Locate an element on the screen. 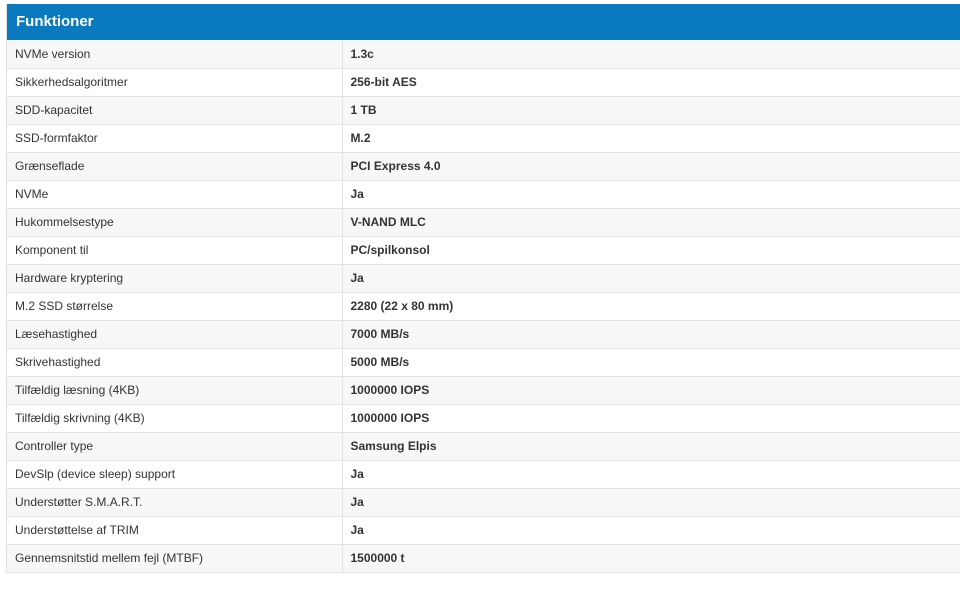  table-row: Controller type Samsung Elpis is located at coordinates (483, 446).